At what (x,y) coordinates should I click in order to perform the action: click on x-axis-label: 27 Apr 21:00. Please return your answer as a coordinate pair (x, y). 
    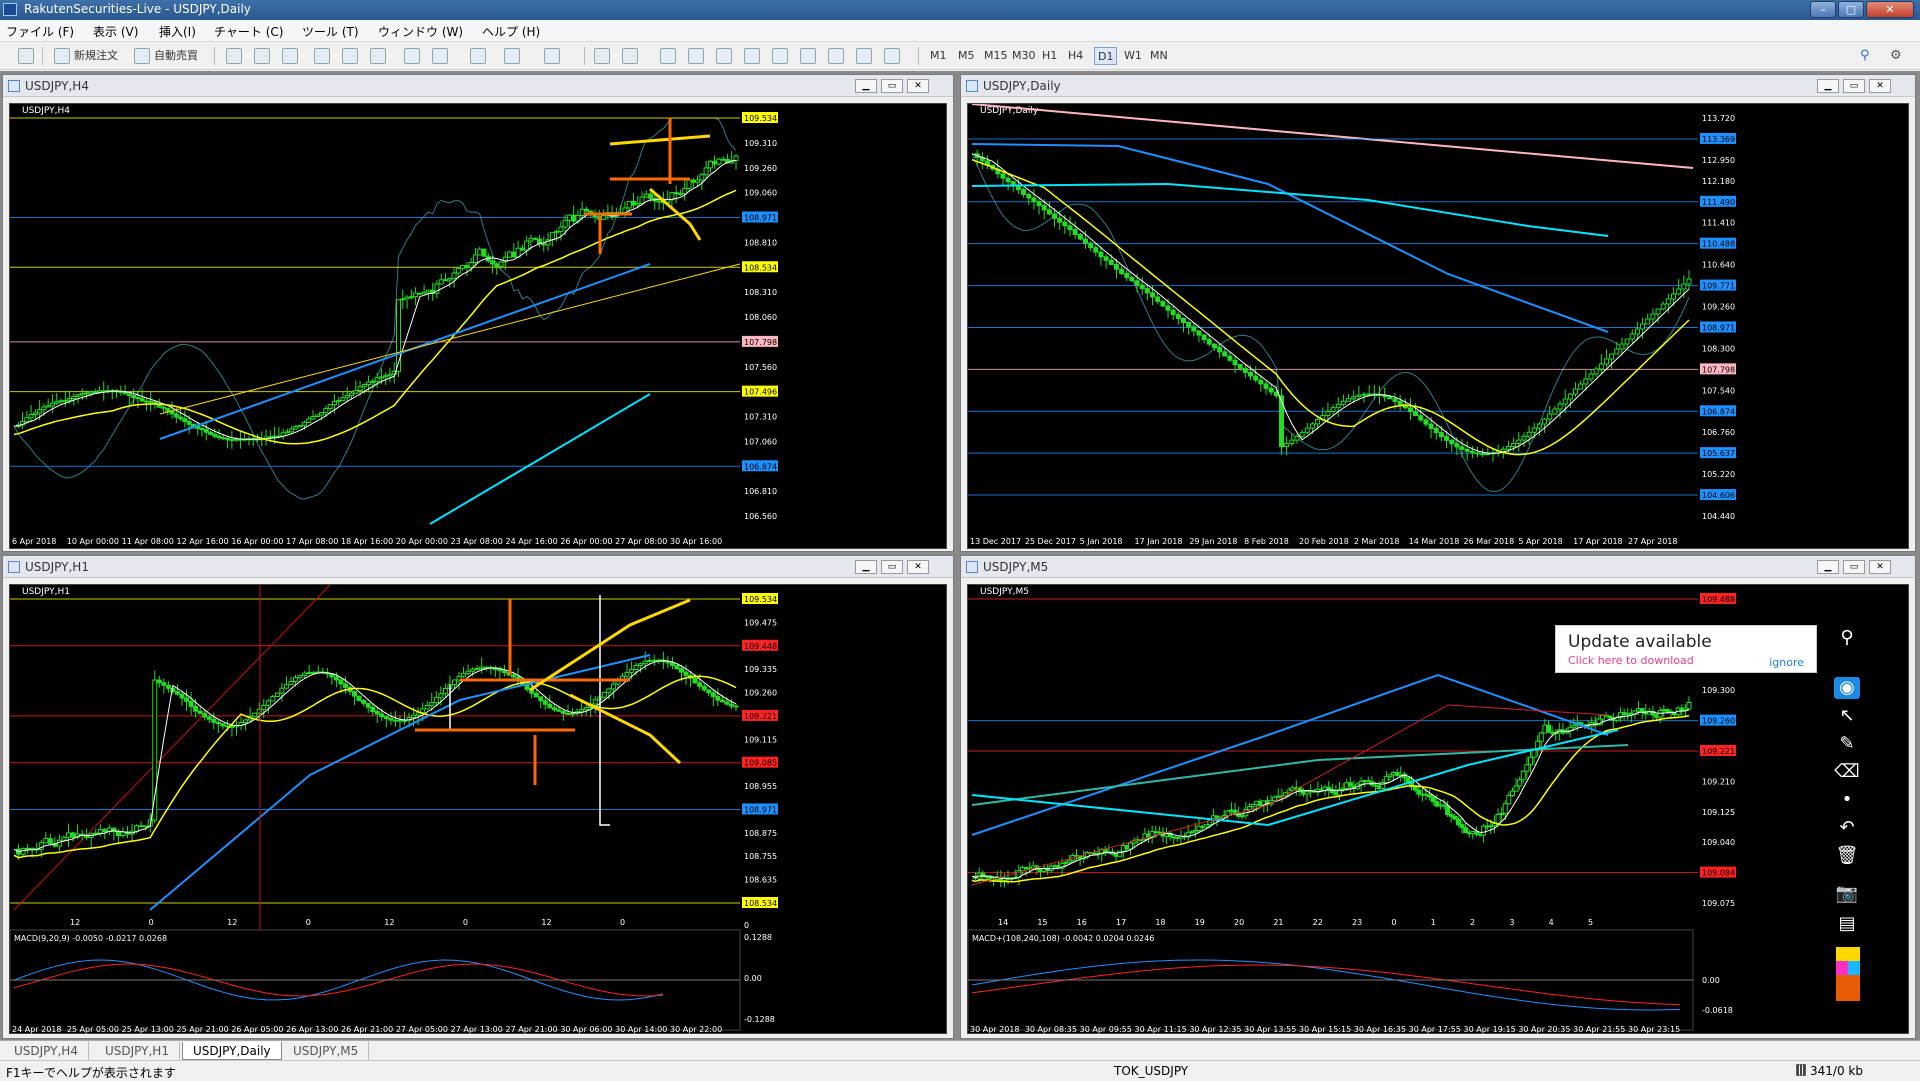
    Looking at the image, I should click on (532, 1029).